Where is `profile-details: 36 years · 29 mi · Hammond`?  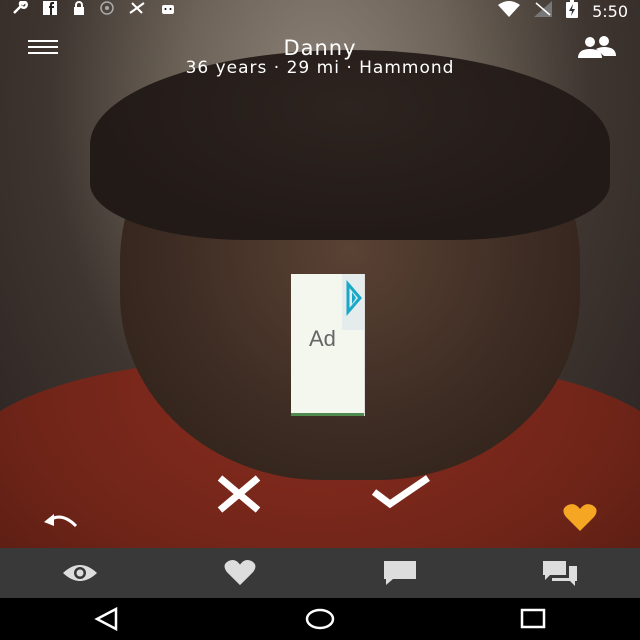 profile-details: 36 years · 29 mi · Hammond is located at coordinates (320, 68).